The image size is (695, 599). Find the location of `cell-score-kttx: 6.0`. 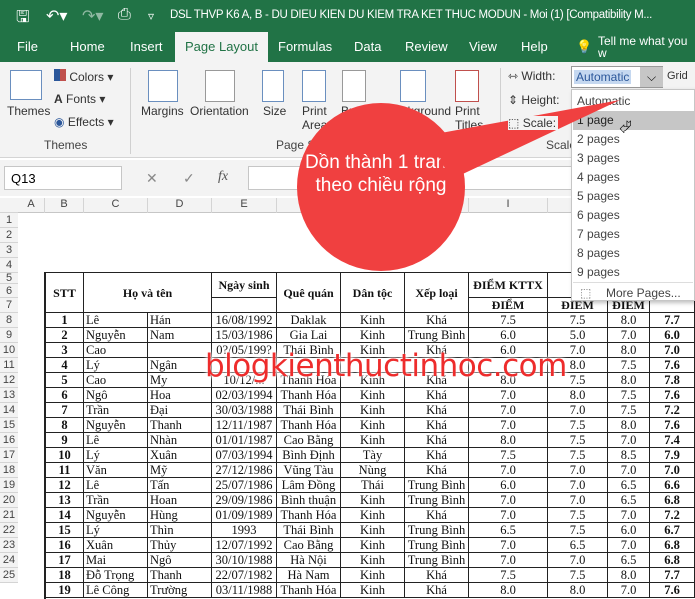

cell-score-kttx: 6.0 is located at coordinates (508, 335).